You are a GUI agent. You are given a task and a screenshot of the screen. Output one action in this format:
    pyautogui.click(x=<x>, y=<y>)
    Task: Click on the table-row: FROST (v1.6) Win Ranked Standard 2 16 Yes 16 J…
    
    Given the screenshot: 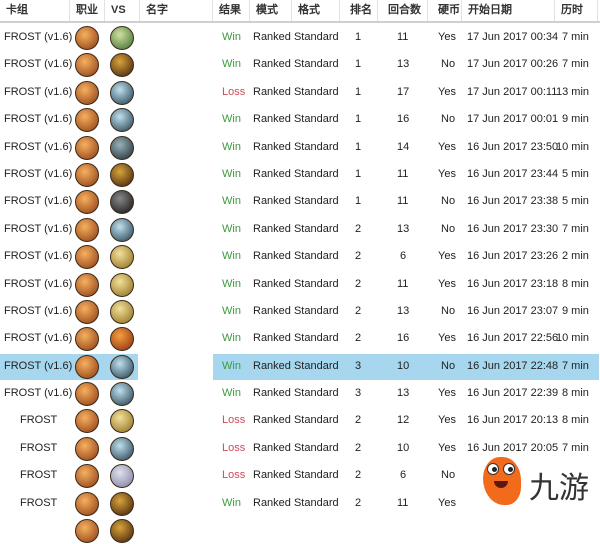 What is the action you would take?
    pyautogui.click(x=300, y=338)
    